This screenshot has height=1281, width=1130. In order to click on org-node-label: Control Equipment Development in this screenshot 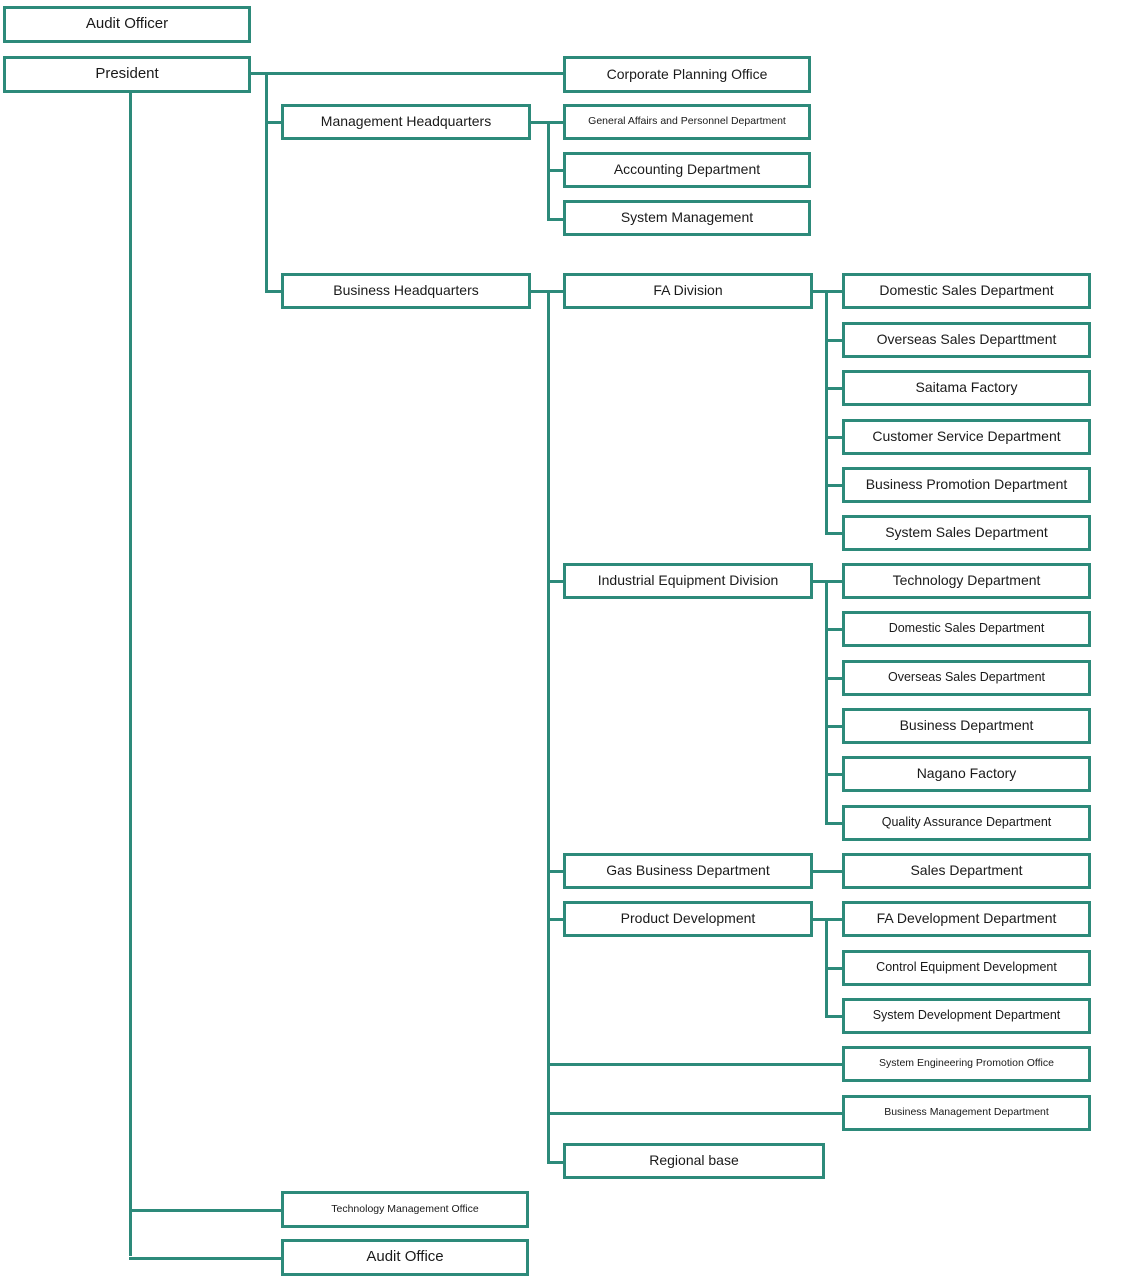, I will do `click(966, 967)`.